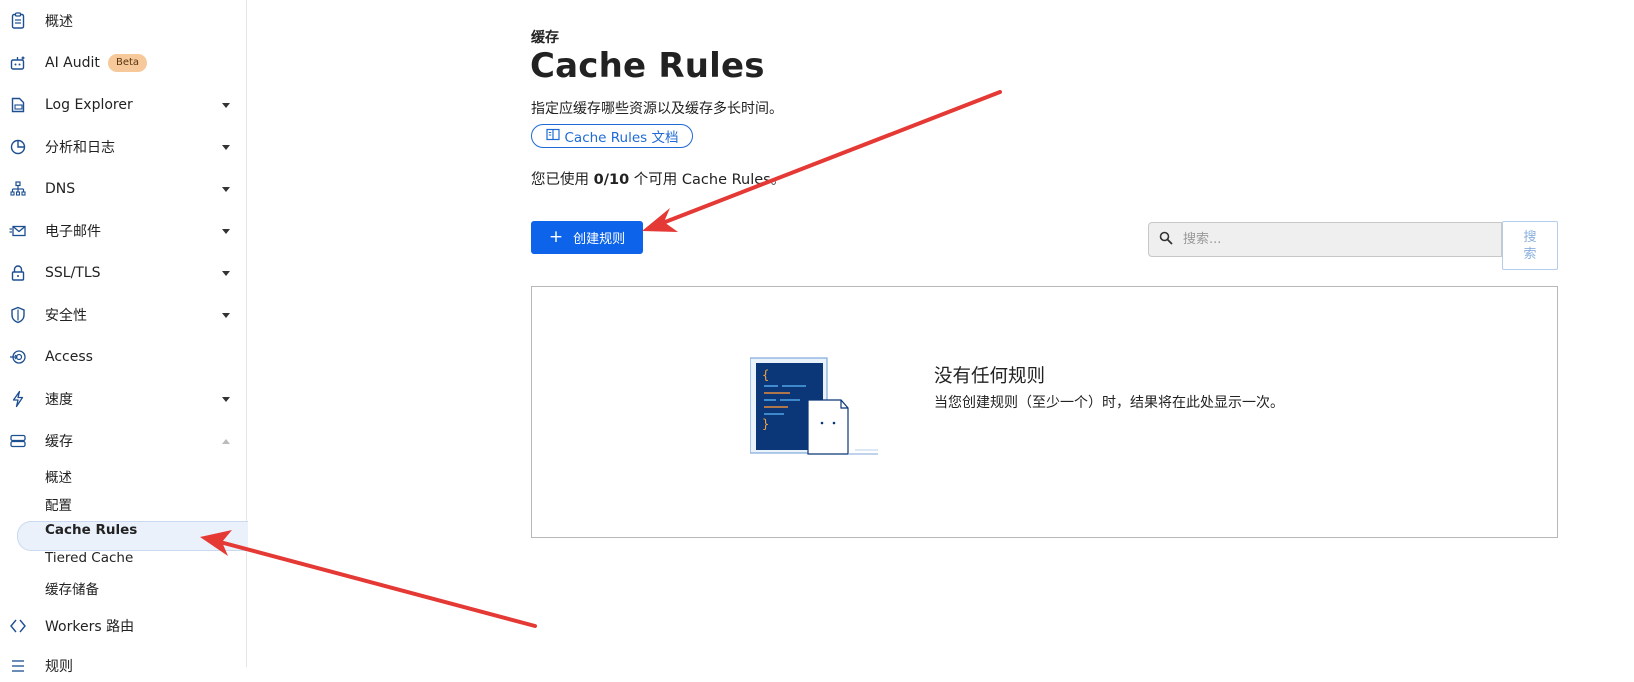  I want to click on bolt-icon, so click(18, 399).